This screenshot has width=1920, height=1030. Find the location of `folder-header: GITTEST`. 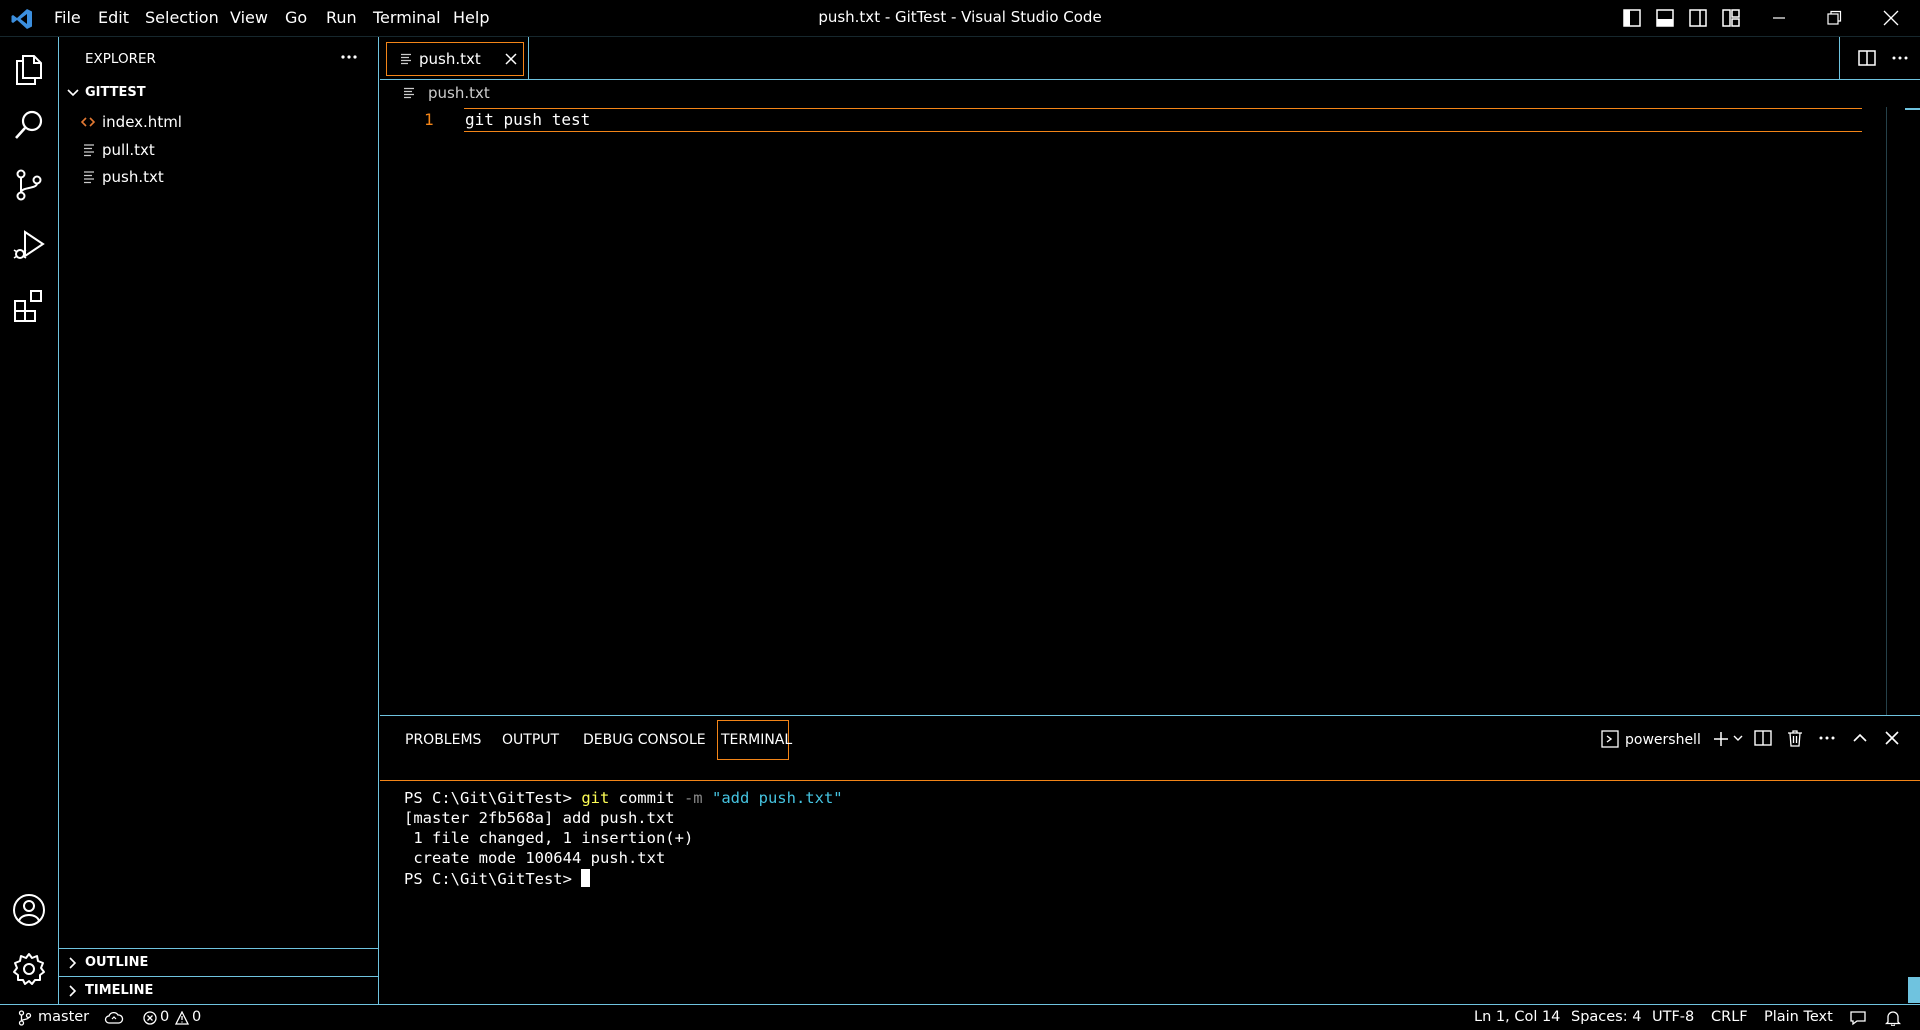

folder-header: GITTEST is located at coordinates (218, 93).